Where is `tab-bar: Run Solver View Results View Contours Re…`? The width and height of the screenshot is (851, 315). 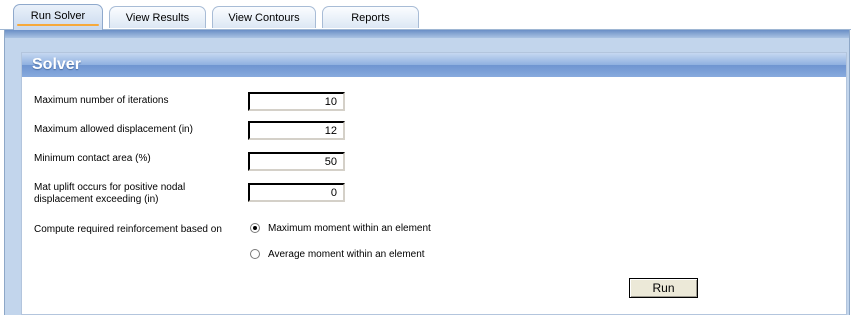
tab-bar: Run Solver View Results View Contours Re… is located at coordinates (425, 16).